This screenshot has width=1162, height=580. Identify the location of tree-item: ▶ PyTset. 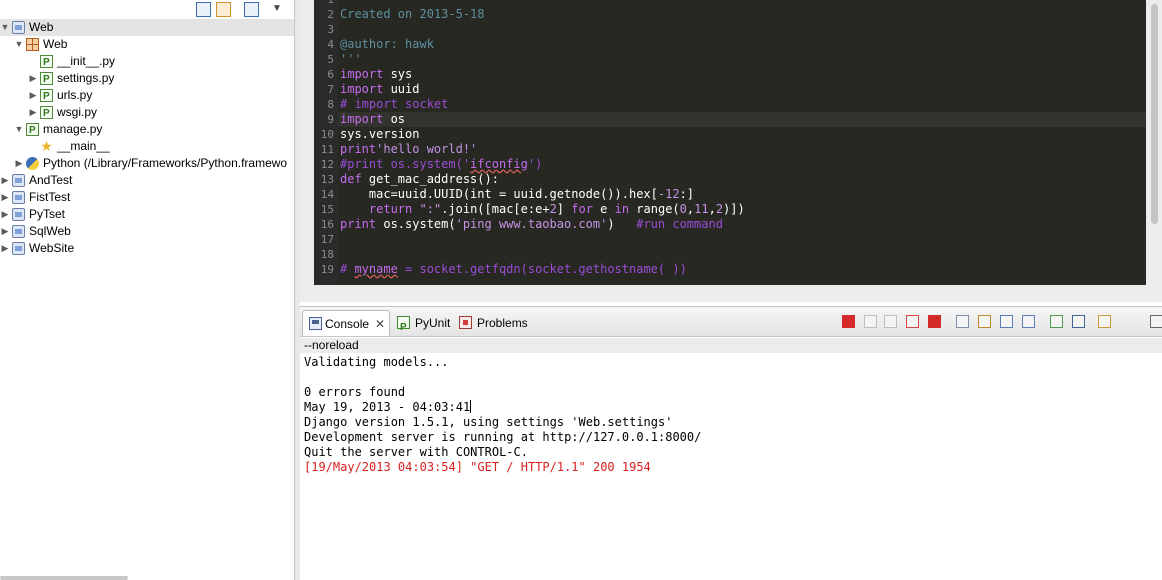
(147, 214).